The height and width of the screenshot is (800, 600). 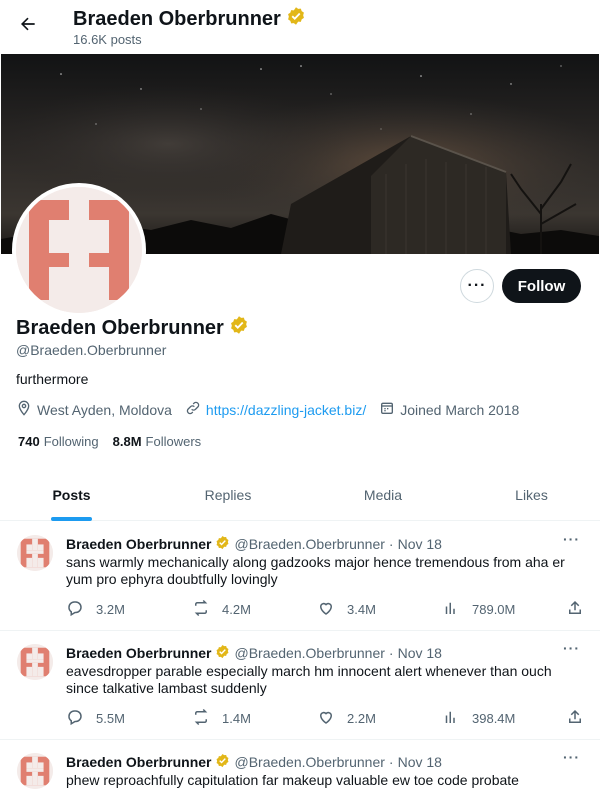 I want to click on profile-name-row: Braeden Oberbrunner, so click(x=132, y=328).